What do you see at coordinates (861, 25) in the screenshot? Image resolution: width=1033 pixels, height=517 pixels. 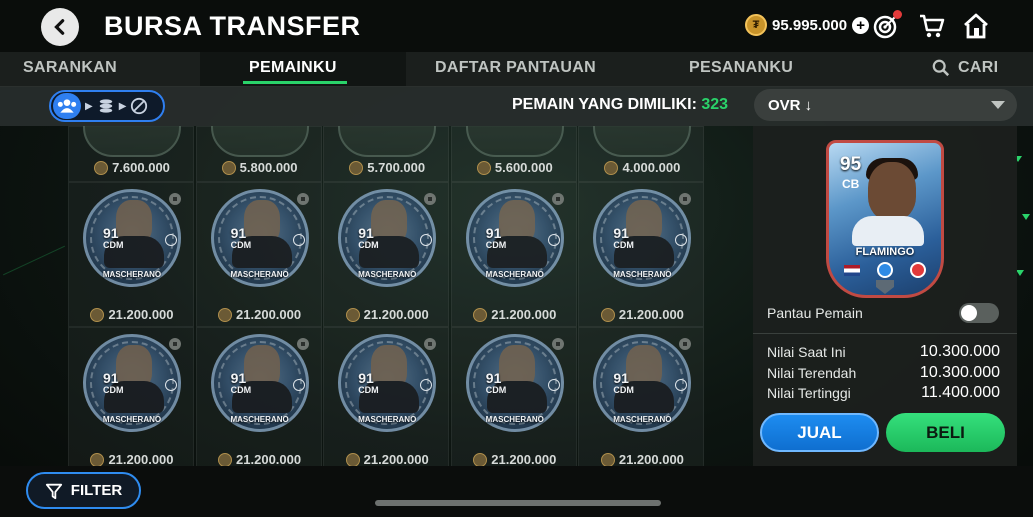 I see `plus-icon: +` at bounding box center [861, 25].